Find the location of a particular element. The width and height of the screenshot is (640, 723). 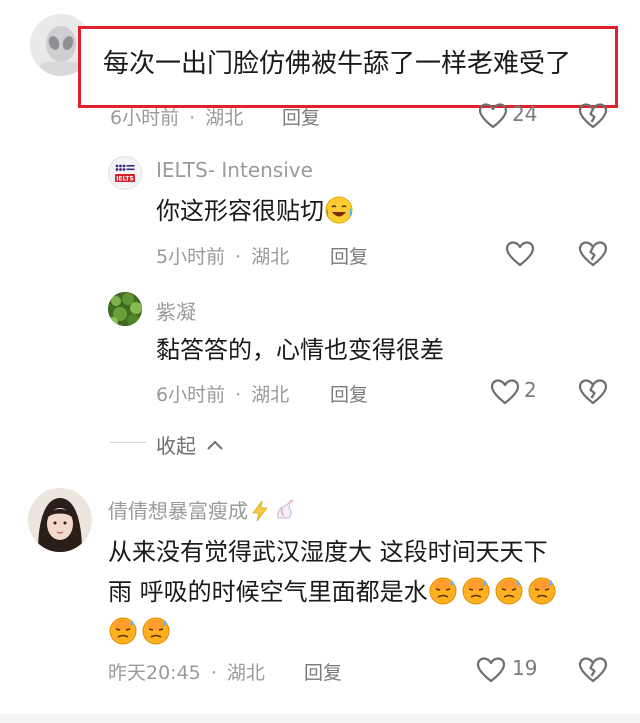

comment-text: 你这形容很贴切 is located at coordinates (256, 211).